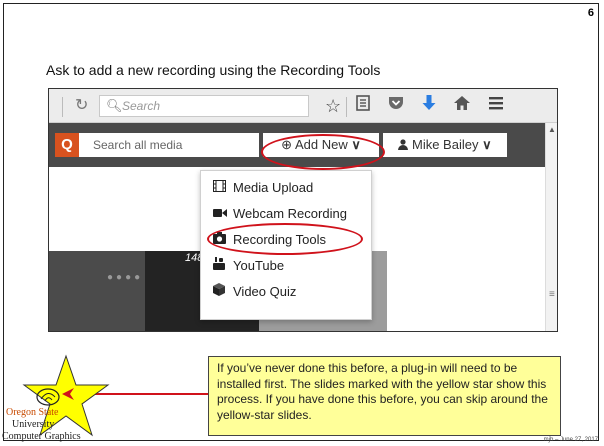 This screenshot has height=446, width=604. What do you see at coordinates (67, 145) in the screenshot?
I see `search-media-icon: Q` at bounding box center [67, 145].